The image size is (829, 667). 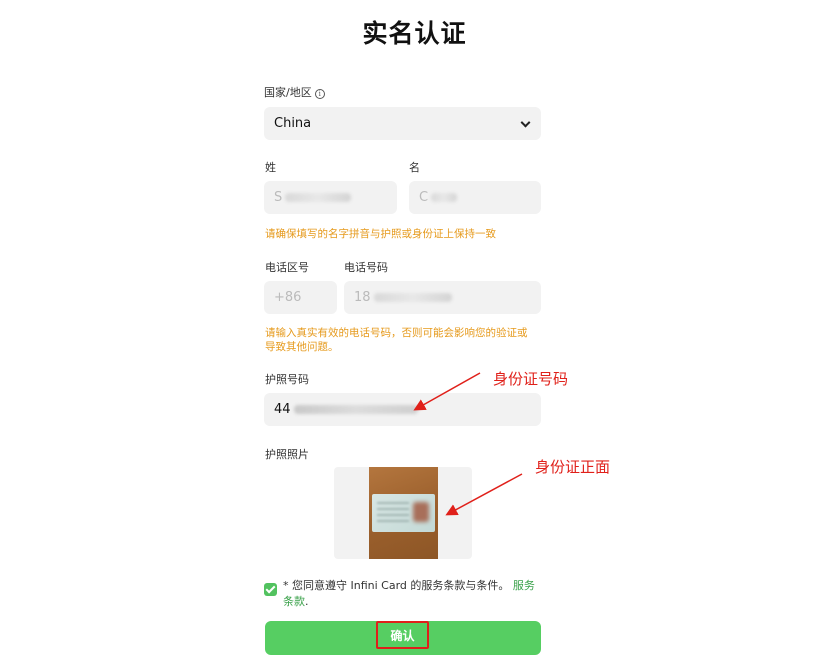 I want to click on annotation-arrows, so click(x=468, y=444).